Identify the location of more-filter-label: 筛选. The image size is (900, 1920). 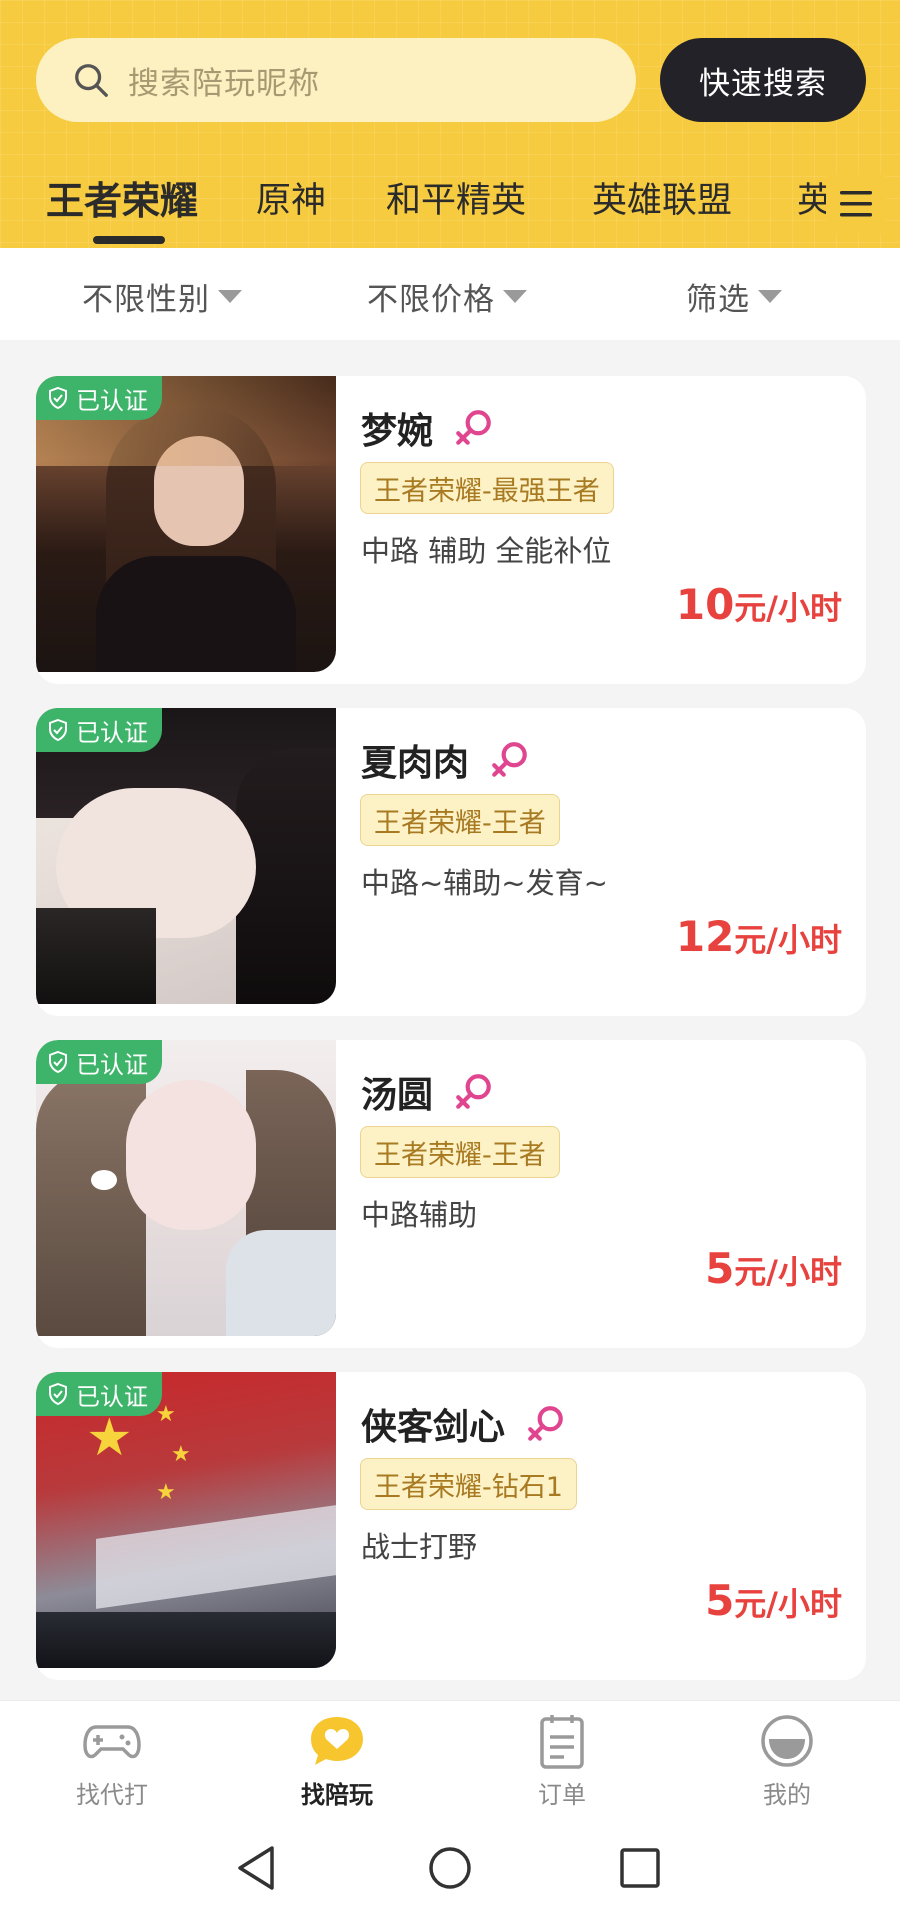
(718, 300).